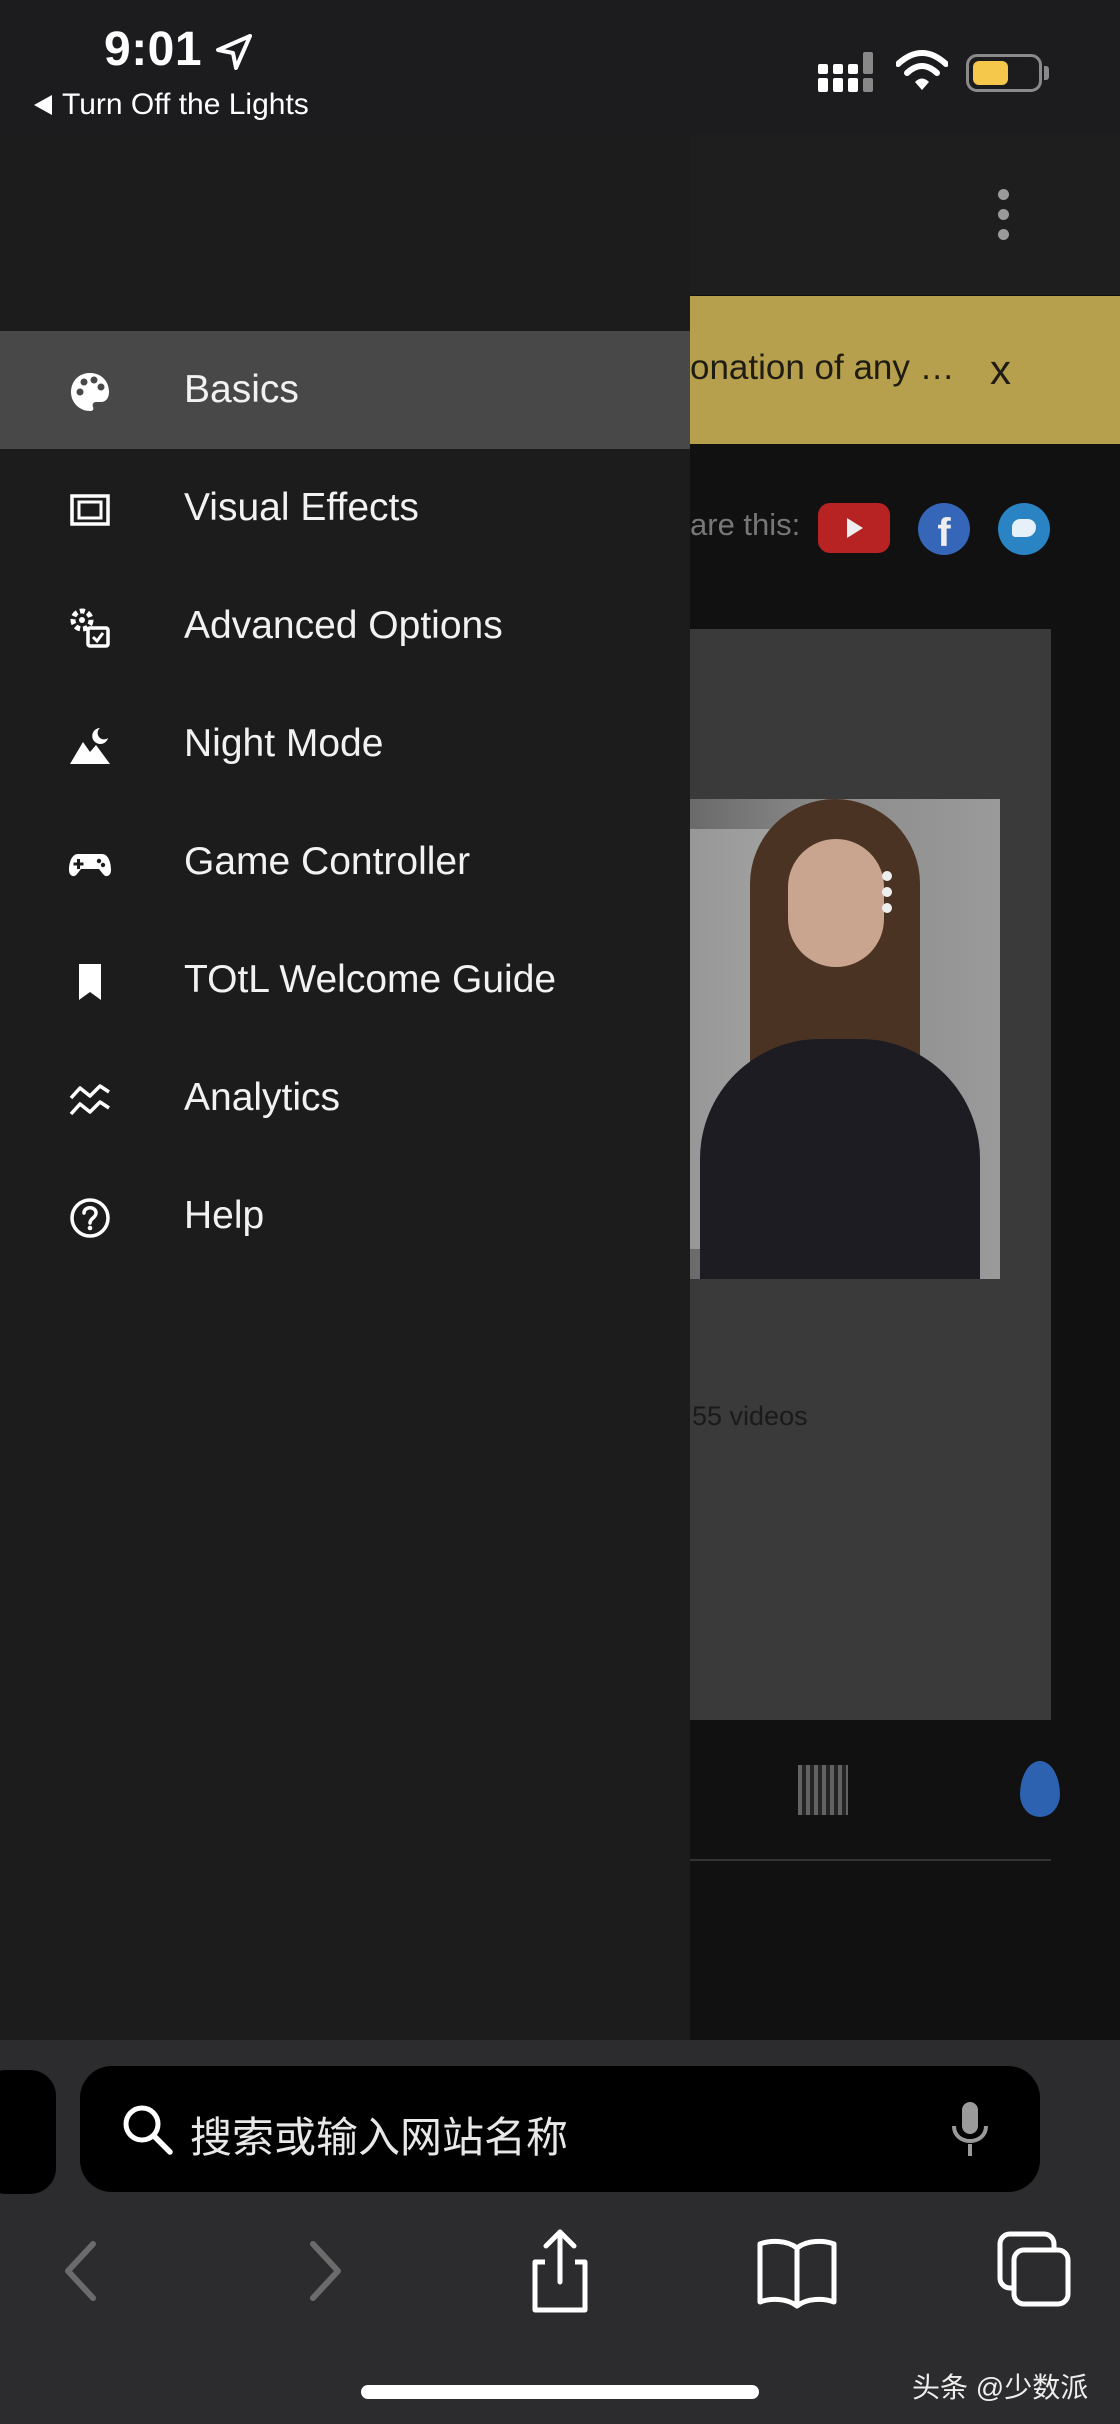 The height and width of the screenshot is (2424, 1120). What do you see at coordinates (745, 524) in the screenshot?
I see `share-label: are this:` at bounding box center [745, 524].